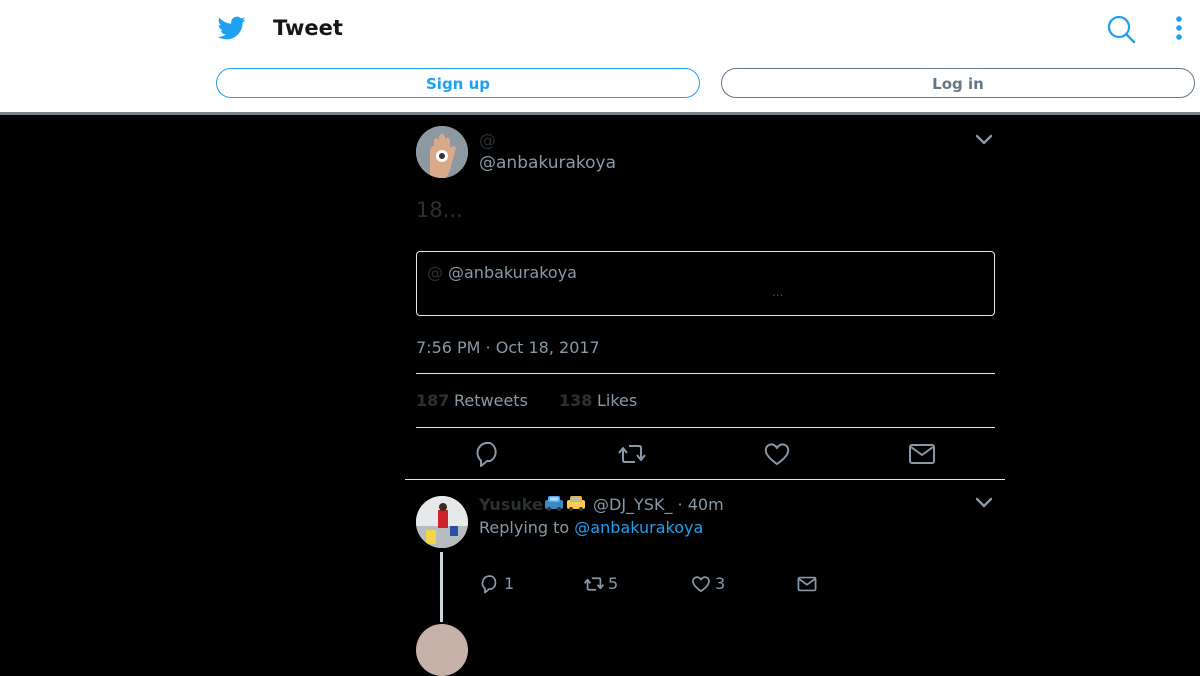 The width and height of the screenshot is (1200, 676). Describe the element at coordinates (613, 583) in the screenshot. I see `retweet-count: 5` at that location.